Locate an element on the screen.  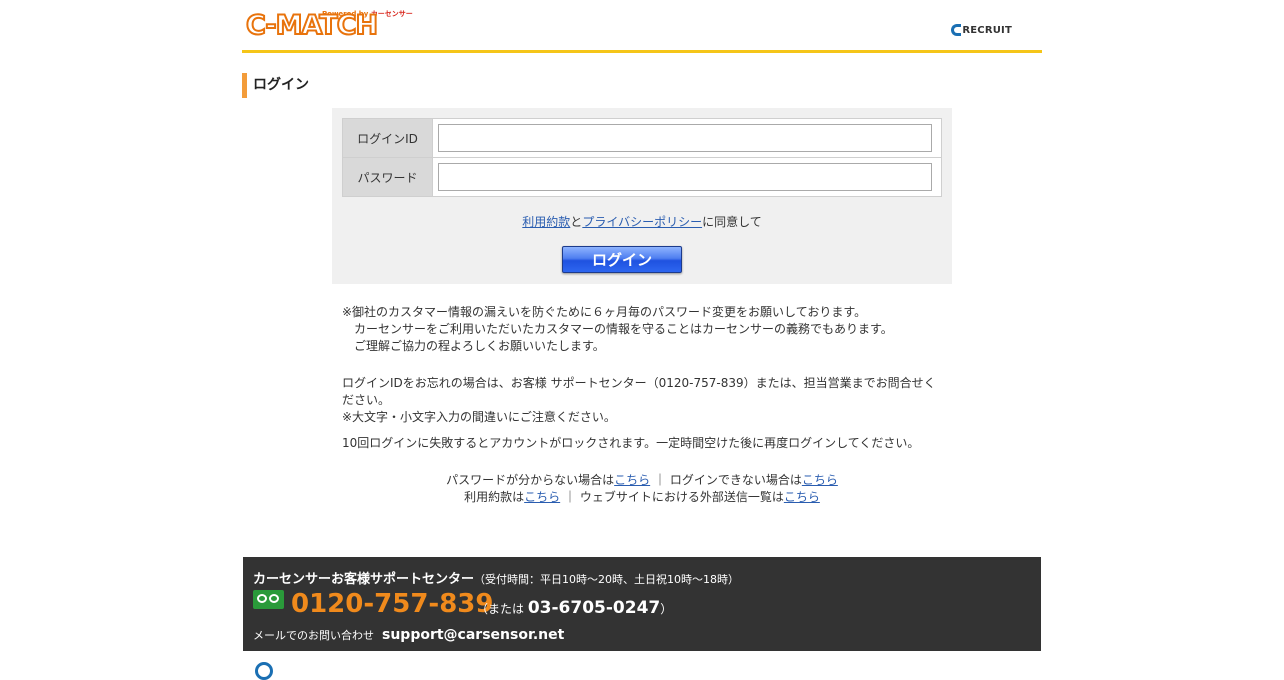
external-transmission-link: こちら is located at coordinates (802, 497).